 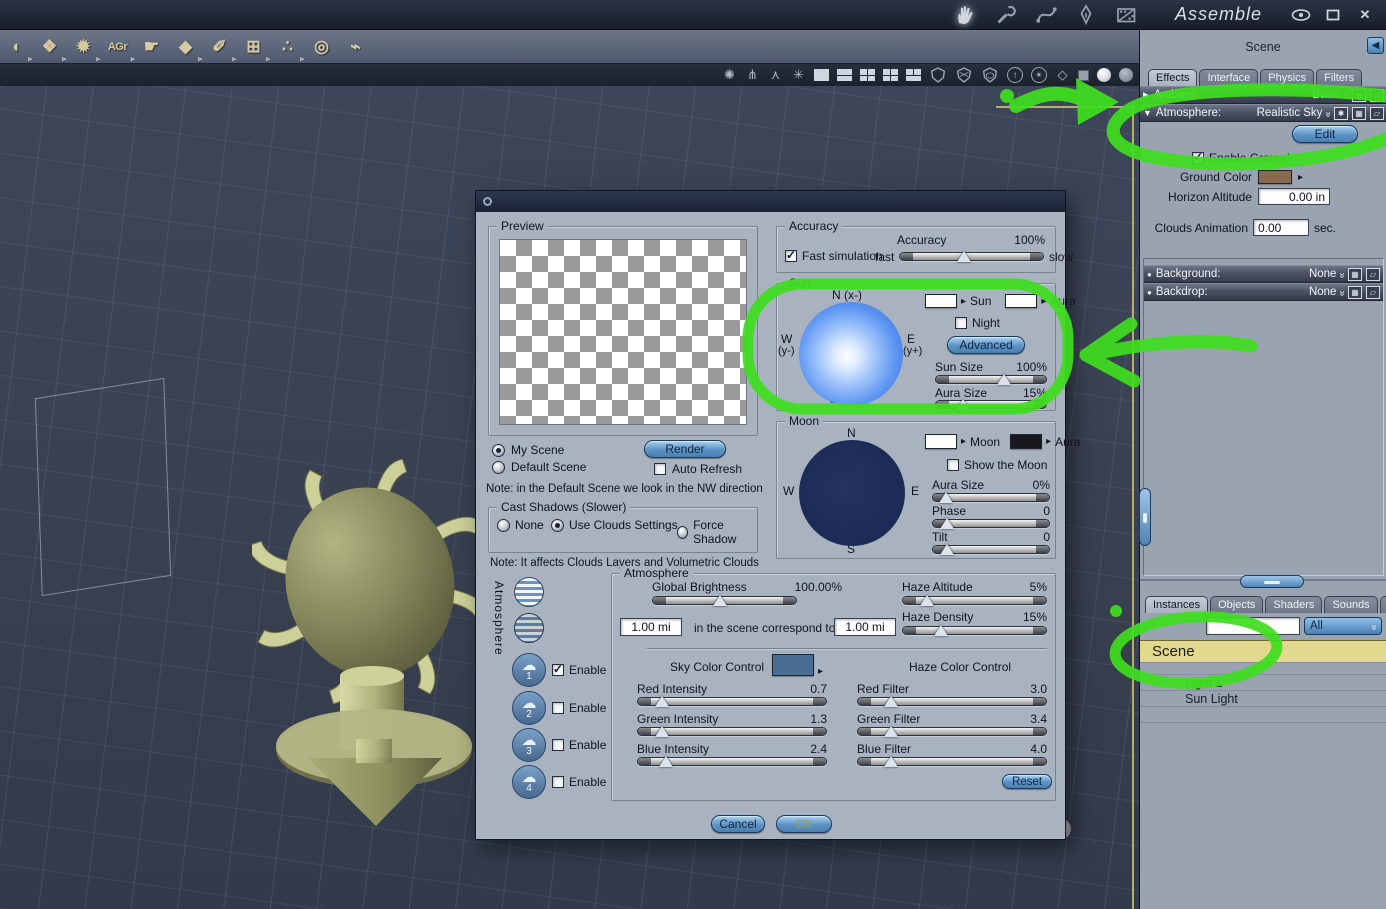 I want to click on particles-tool: ∴ ▹, so click(x=289, y=48).